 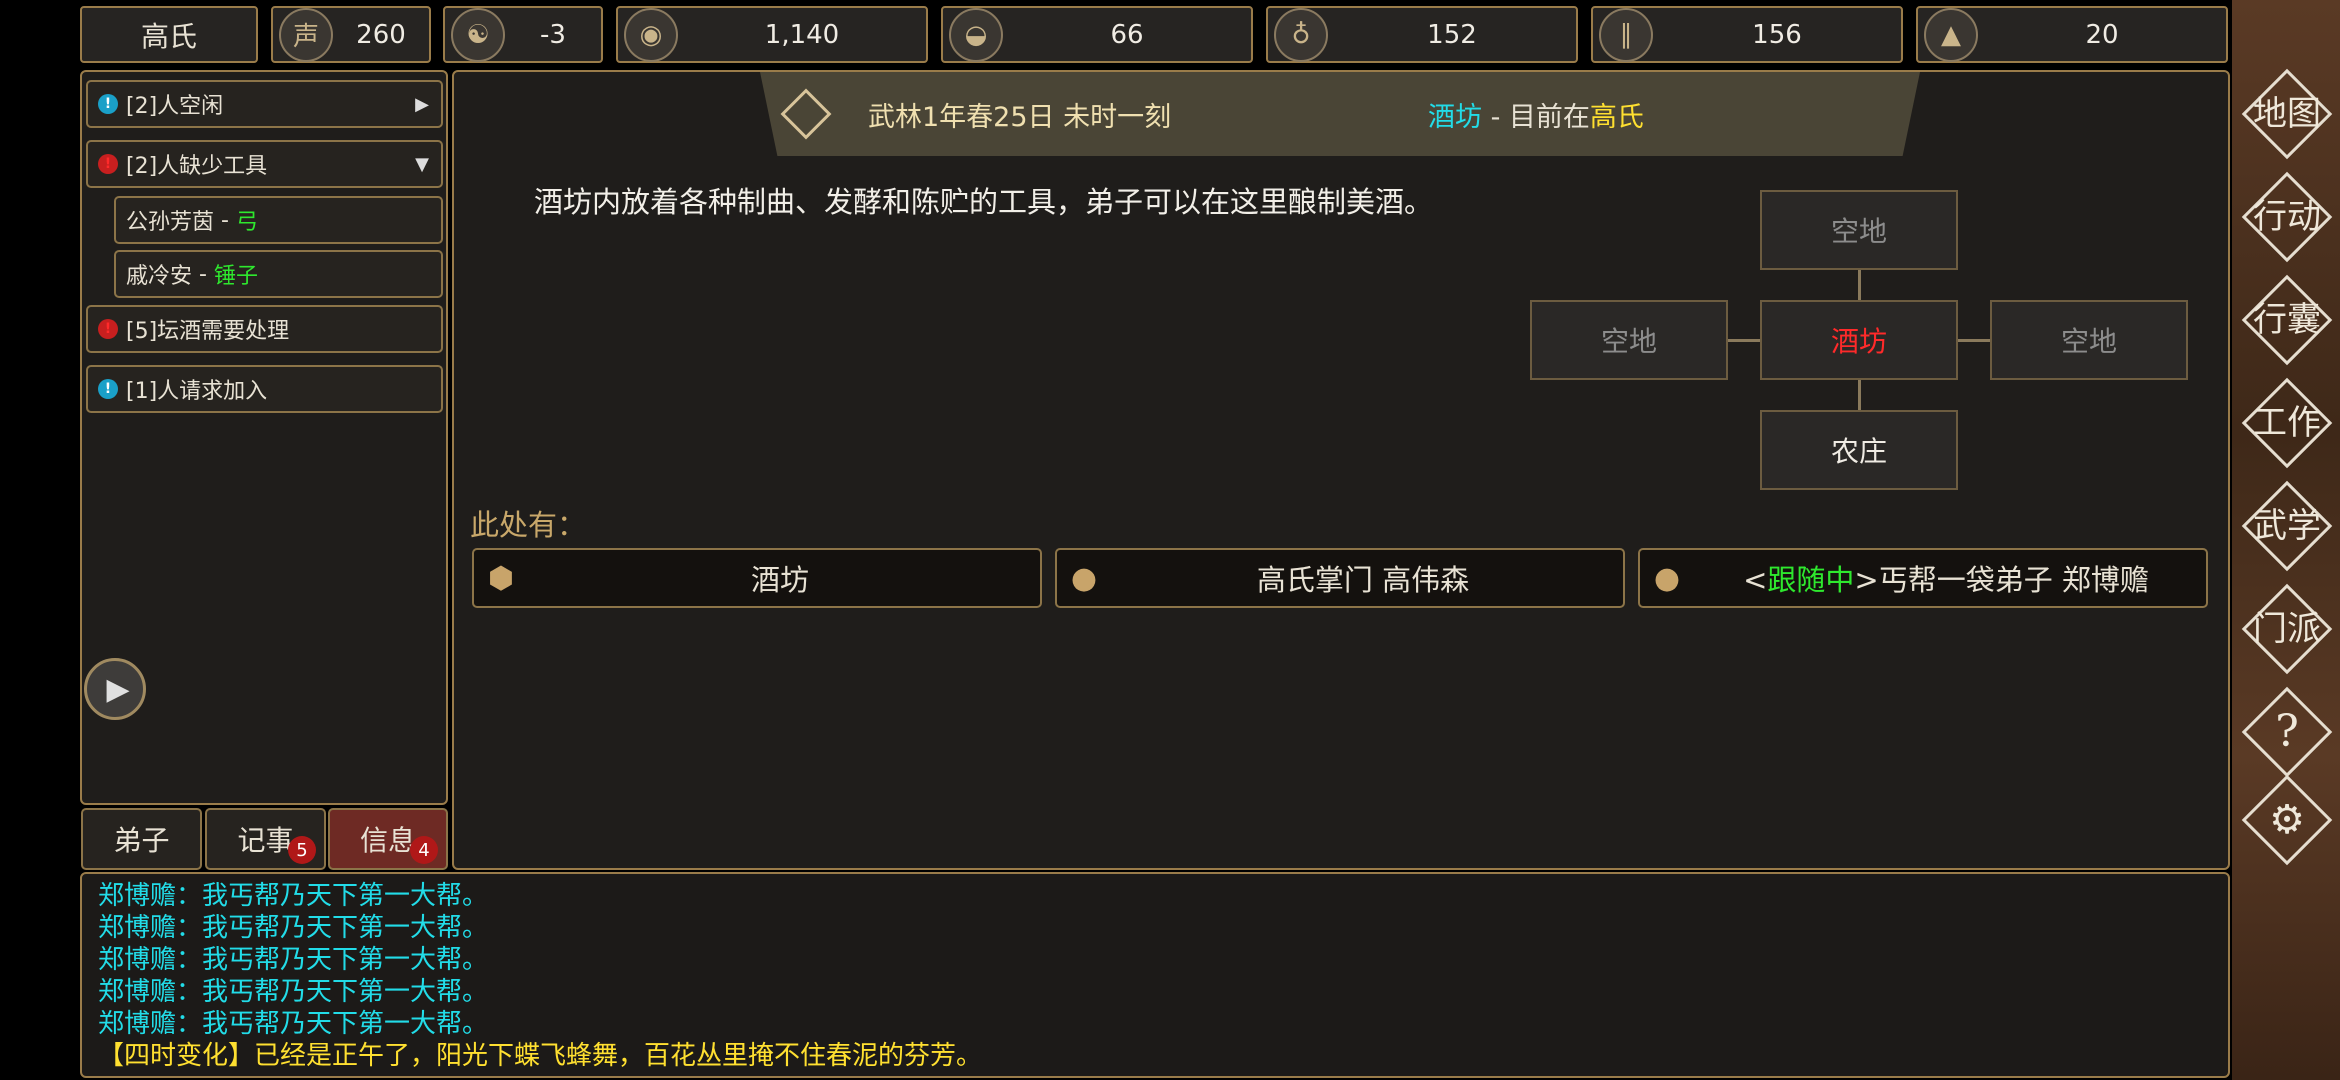 I want to click on alert-text: [2]人空闲, so click(x=175, y=106).